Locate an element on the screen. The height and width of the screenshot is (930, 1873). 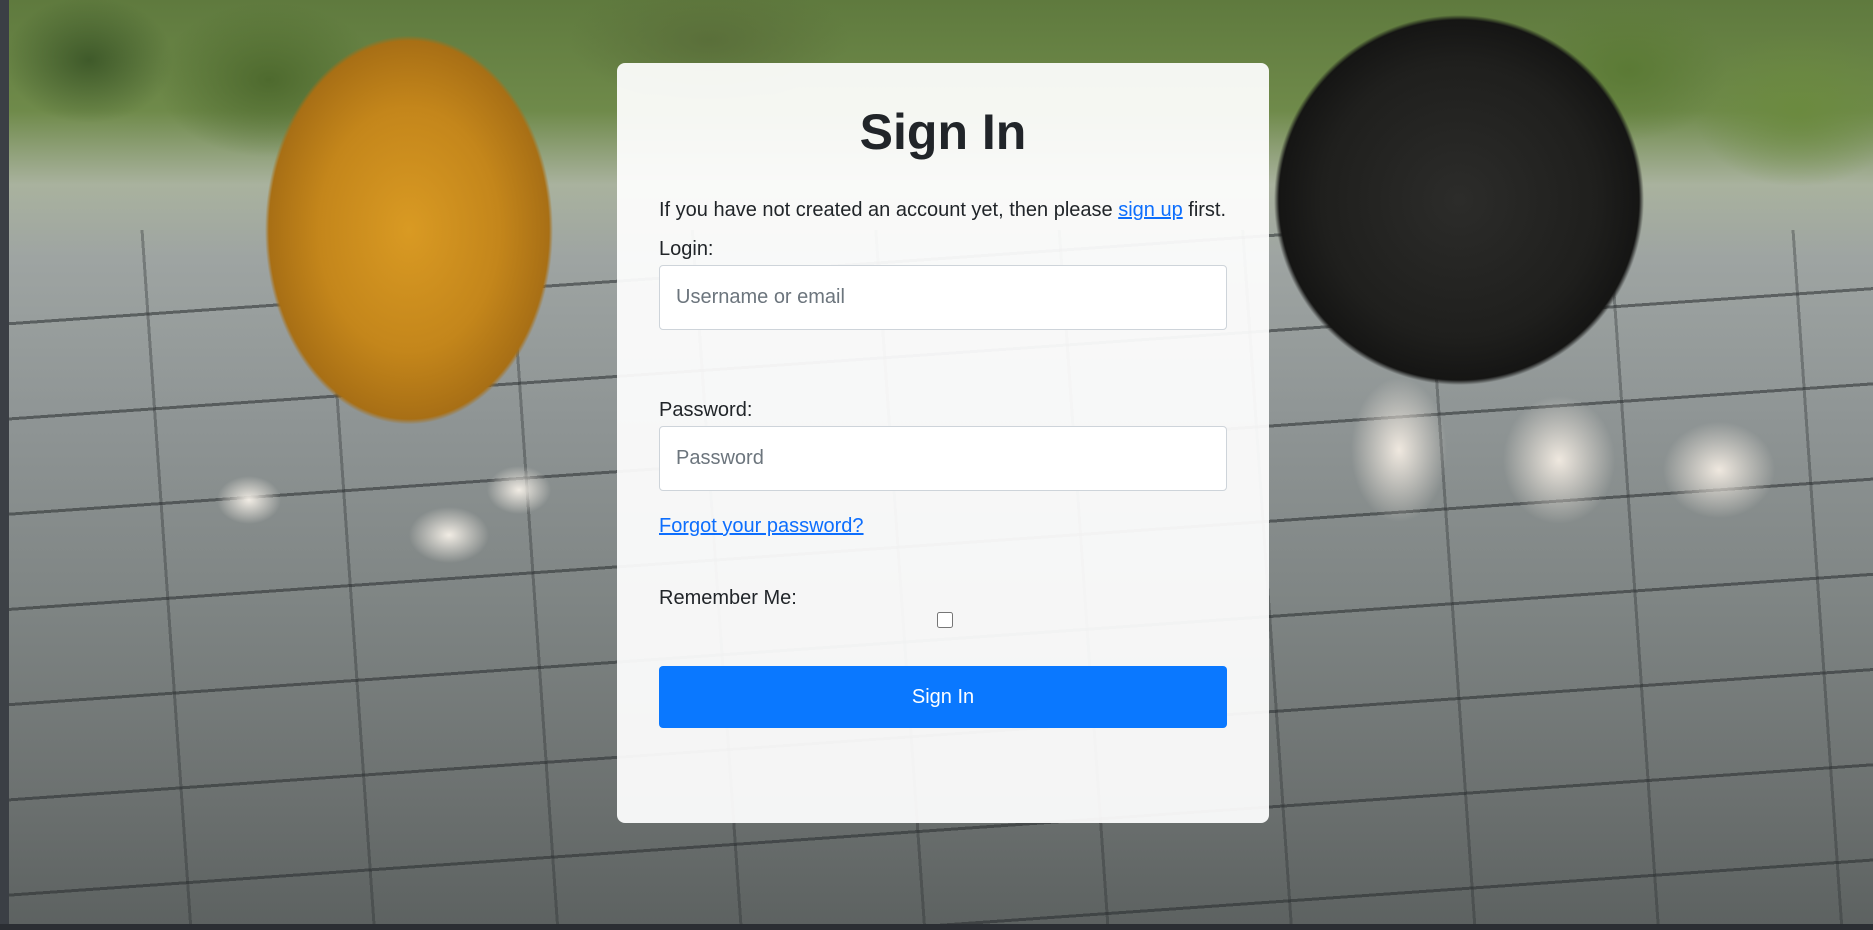
login-label: Login: is located at coordinates (686, 249).